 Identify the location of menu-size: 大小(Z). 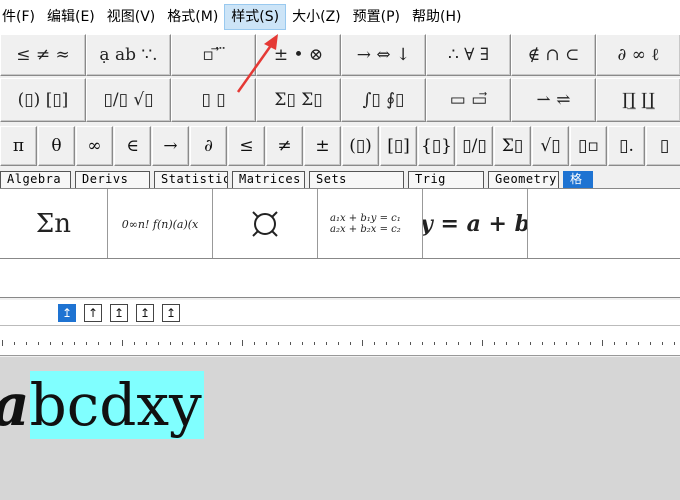
(316, 17).